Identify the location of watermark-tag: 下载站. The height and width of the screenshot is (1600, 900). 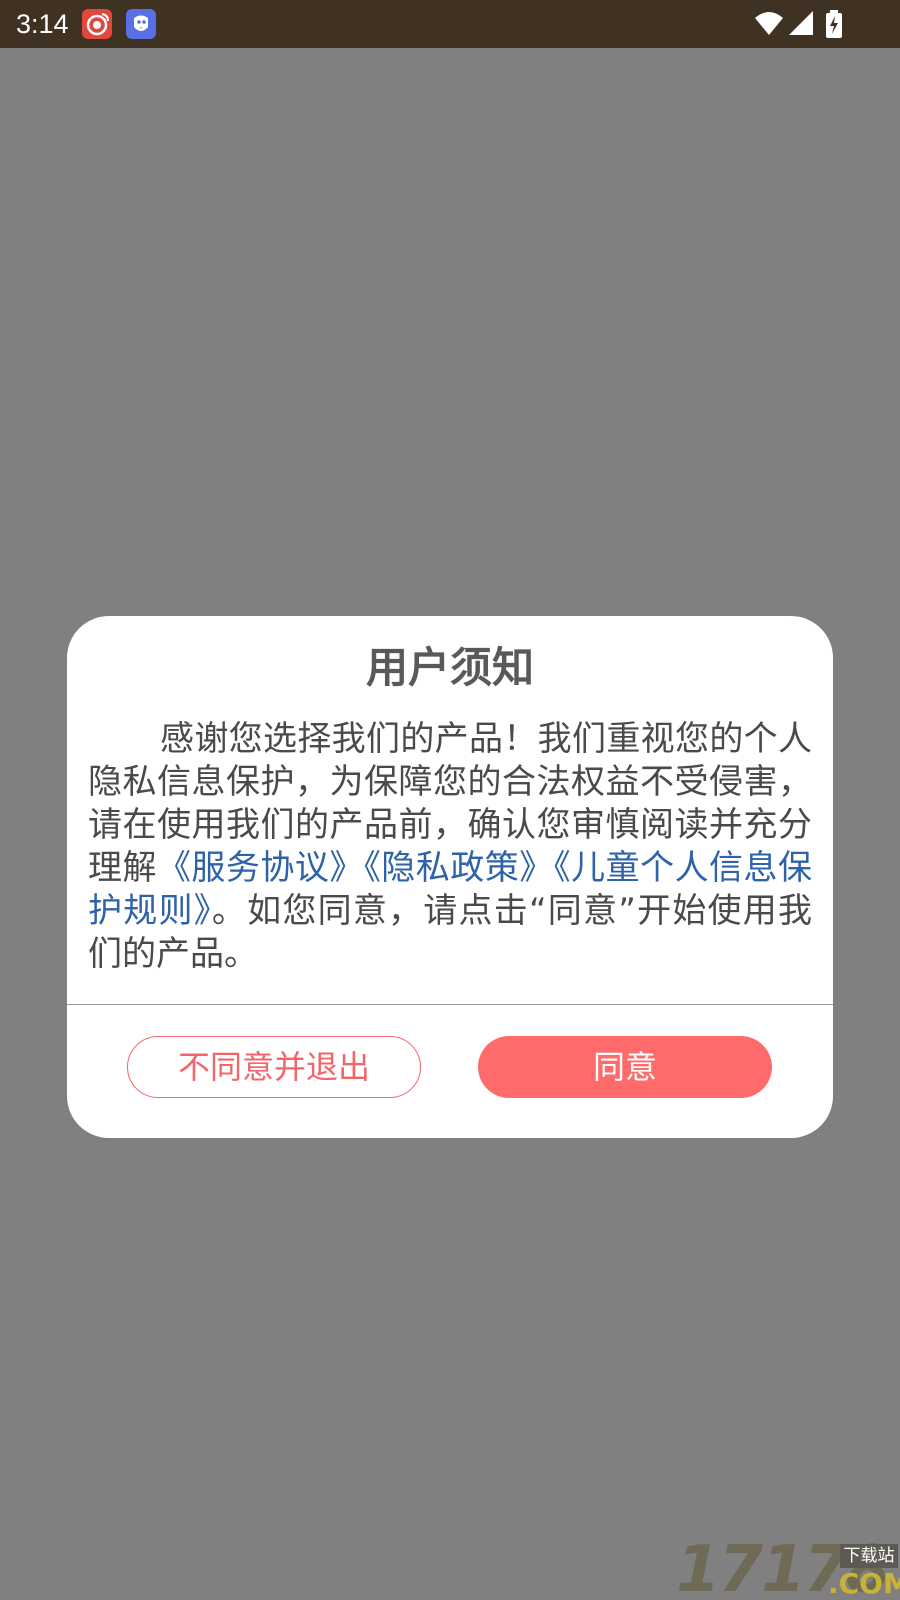
(869, 1556).